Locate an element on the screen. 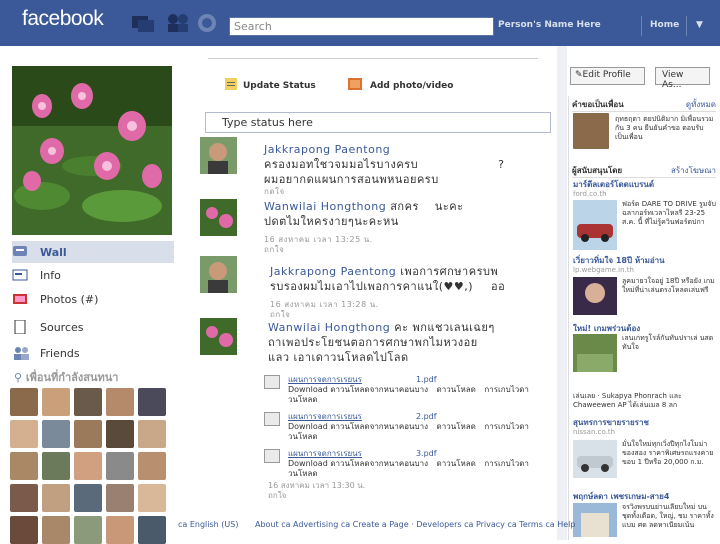 The height and width of the screenshot is (544, 720). nav-wall: Wall is located at coordinates (93, 252).